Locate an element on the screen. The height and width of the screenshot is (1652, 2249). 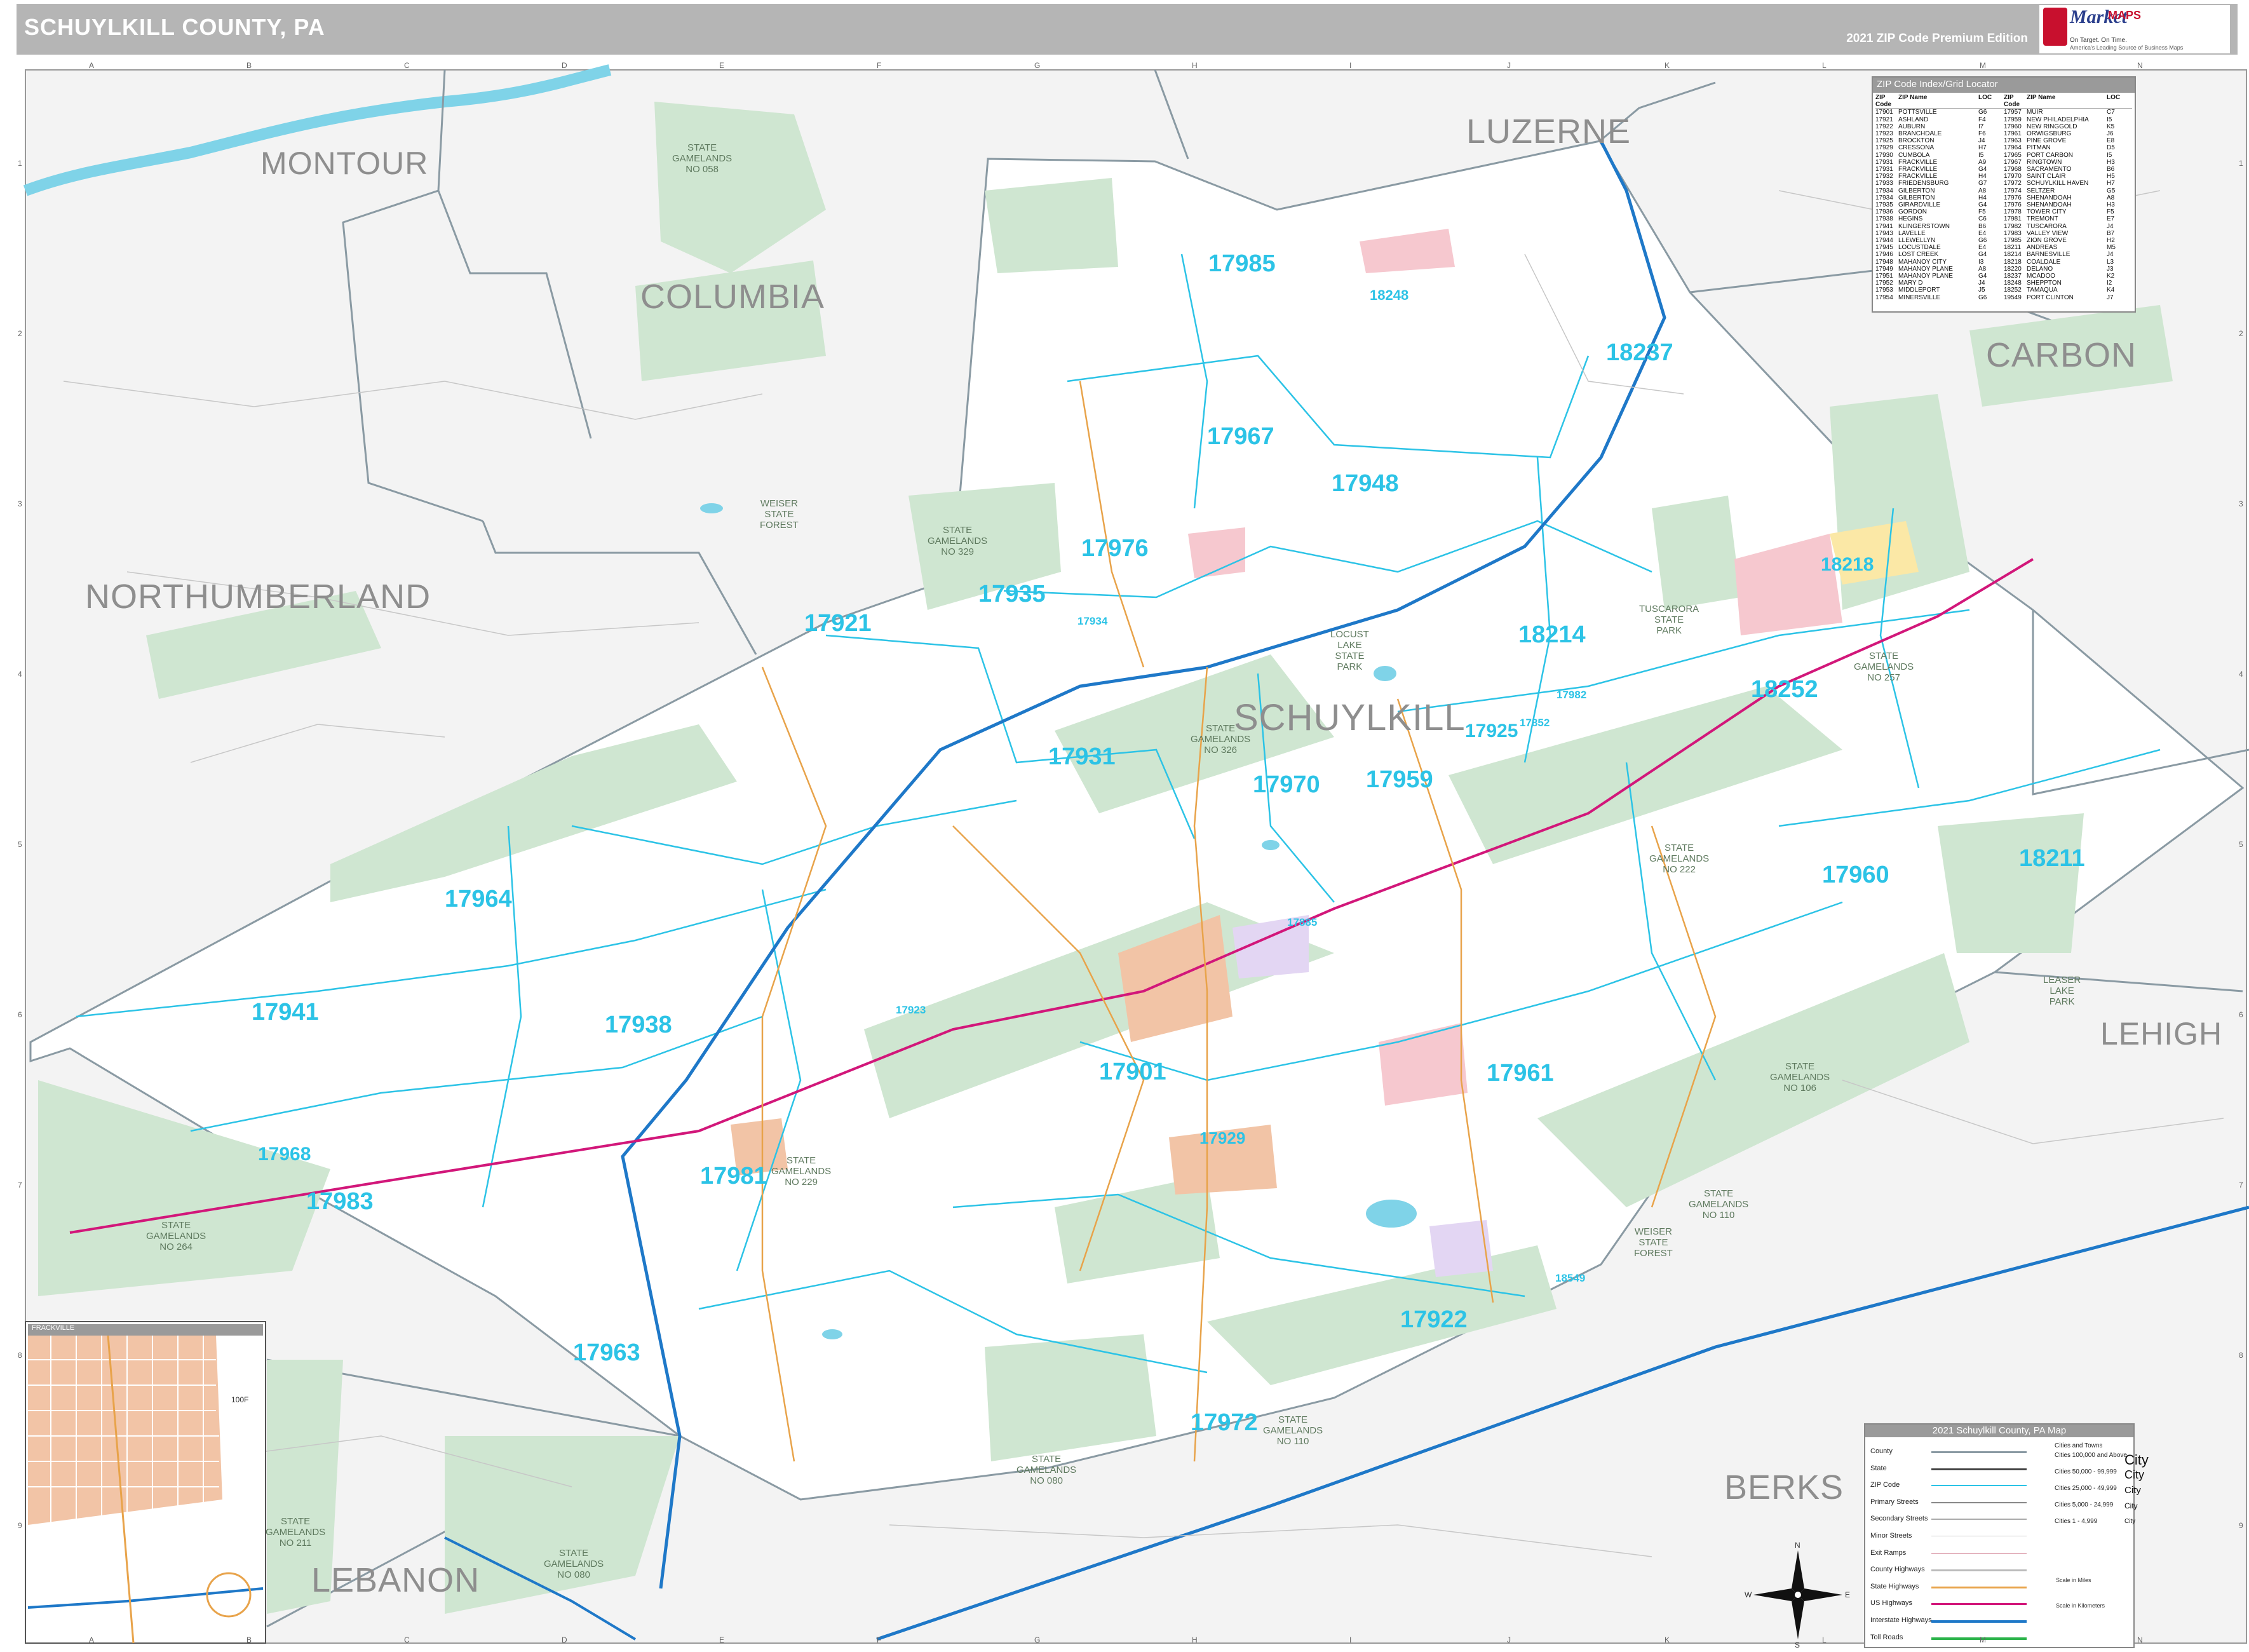
zip-label-18549: 18549 is located at coordinates (1570, 1278).